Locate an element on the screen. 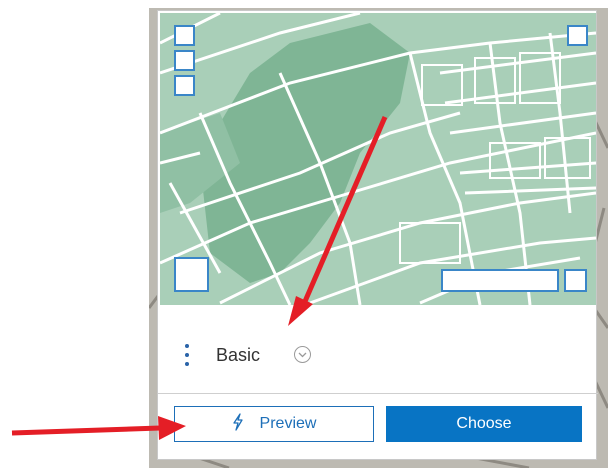 This screenshot has height=468, width=608. choose-button: Choose is located at coordinates (484, 424).